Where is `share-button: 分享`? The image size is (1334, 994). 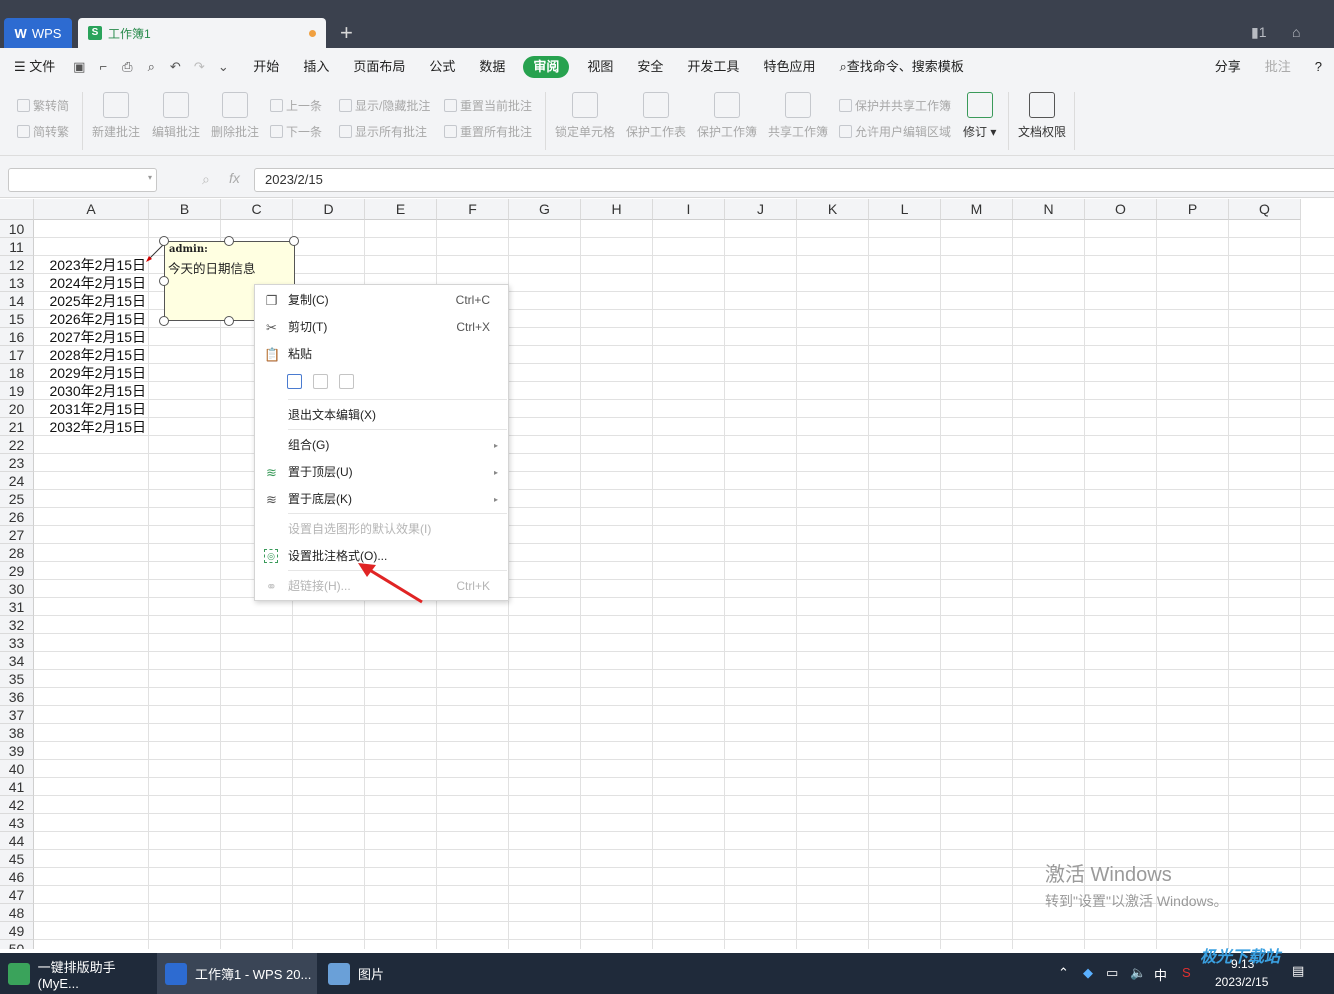 share-button: 分享 is located at coordinates (1228, 67).